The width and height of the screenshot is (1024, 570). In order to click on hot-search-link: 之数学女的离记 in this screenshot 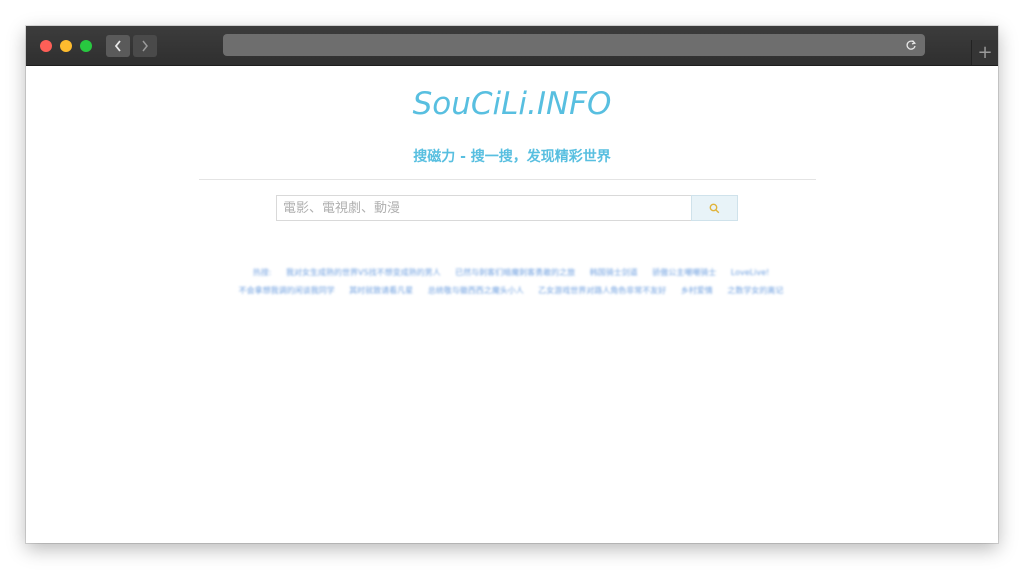, I will do `click(755, 290)`.